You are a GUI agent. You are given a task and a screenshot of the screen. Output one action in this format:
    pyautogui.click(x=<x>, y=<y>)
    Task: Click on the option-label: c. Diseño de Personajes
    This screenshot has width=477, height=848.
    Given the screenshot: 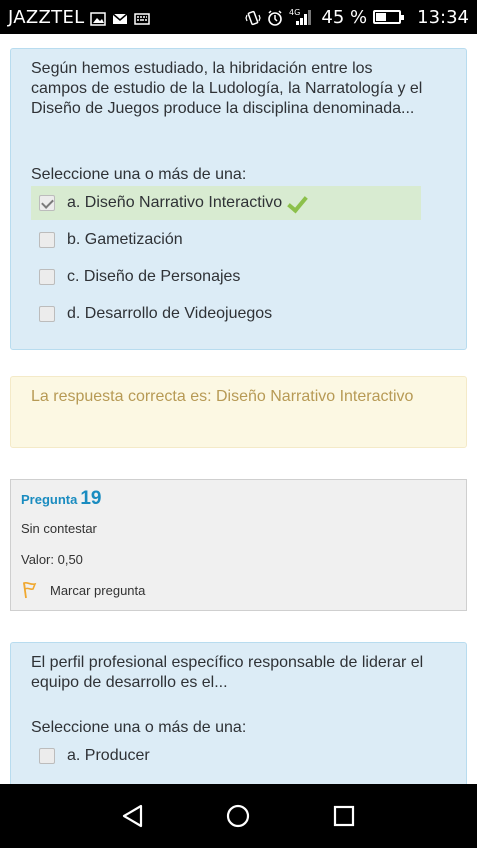 What is the action you would take?
    pyautogui.click(x=154, y=276)
    